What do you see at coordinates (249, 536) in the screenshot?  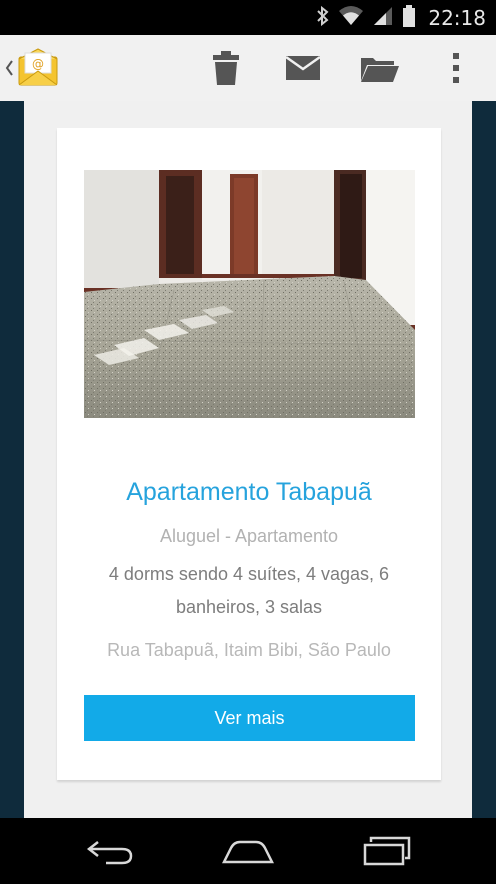 I see `listing-type: Aluguel - Apartamento` at bounding box center [249, 536].